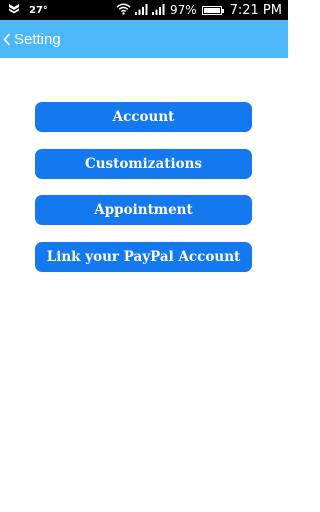 This screenshot has height=512, width=320. I want to click on page-title: Setting, so click(37, 39).